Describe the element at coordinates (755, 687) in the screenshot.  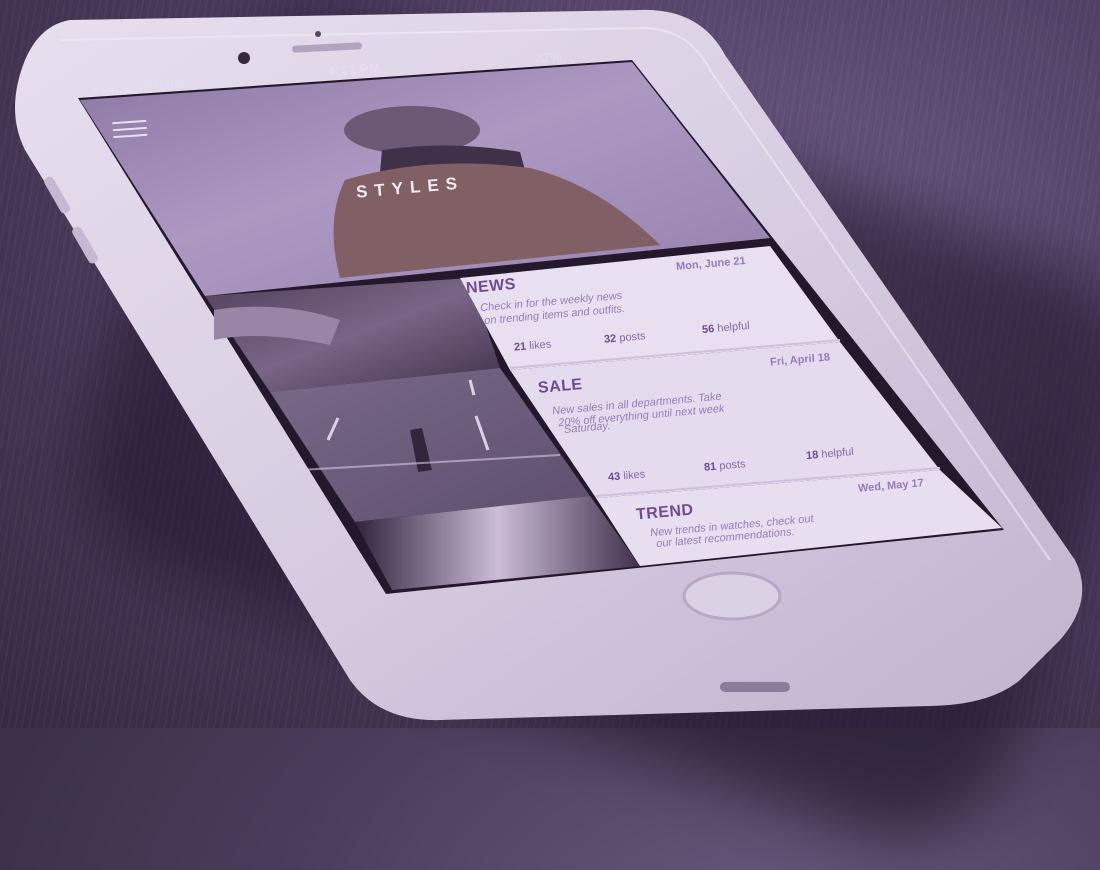
I see `lightning-port` at that location.